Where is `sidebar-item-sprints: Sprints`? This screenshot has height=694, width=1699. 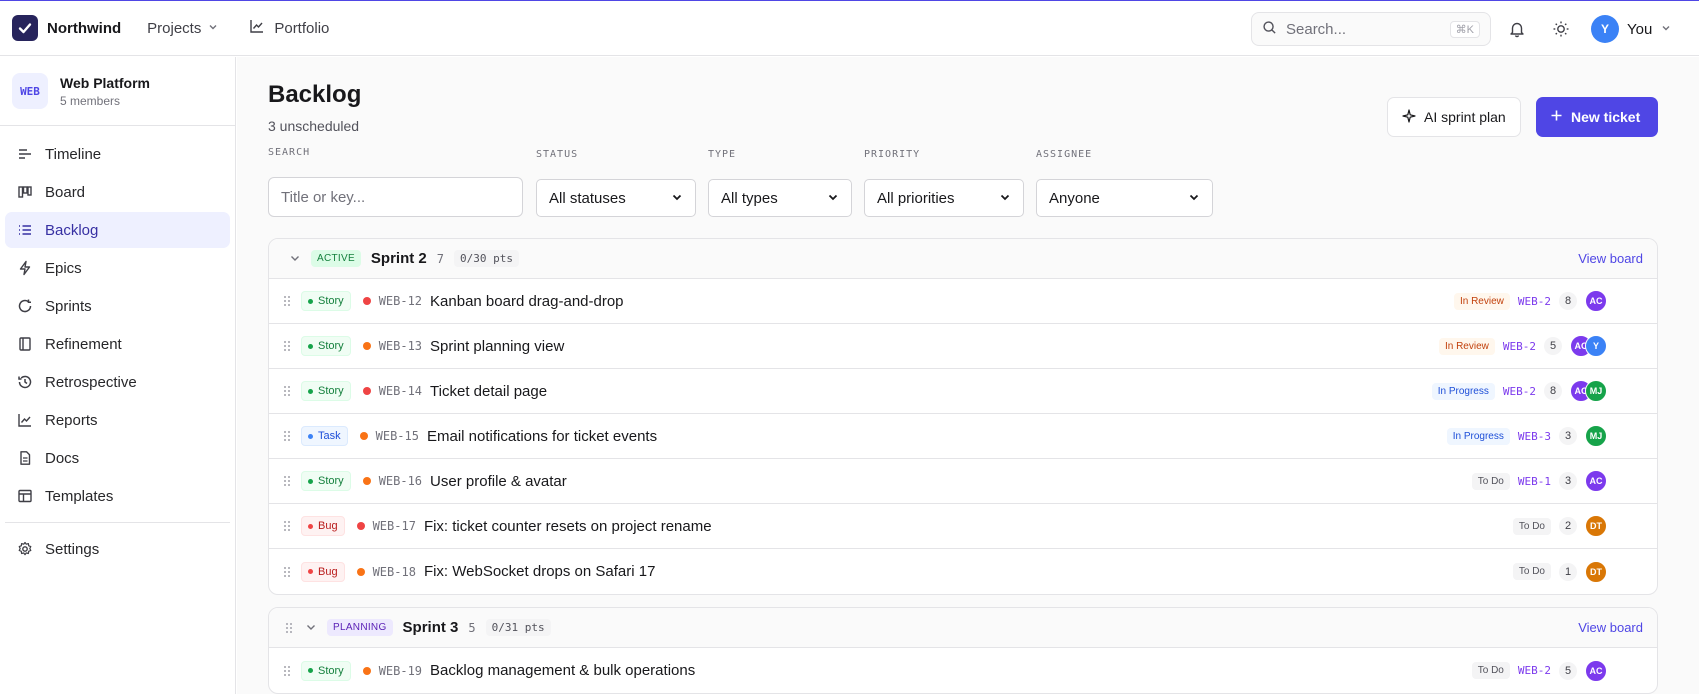 sidebar-item-sprints: Sprints is located at coordinates (117, 306).